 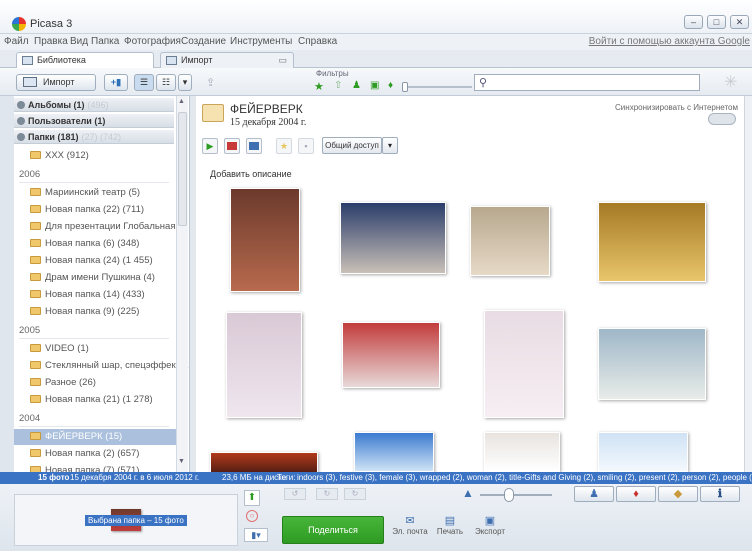 What do you see at coordinates (185, 82) in the screenshot?
I see `view-dropdown-button: ▾` at bounding box center [185, 82].